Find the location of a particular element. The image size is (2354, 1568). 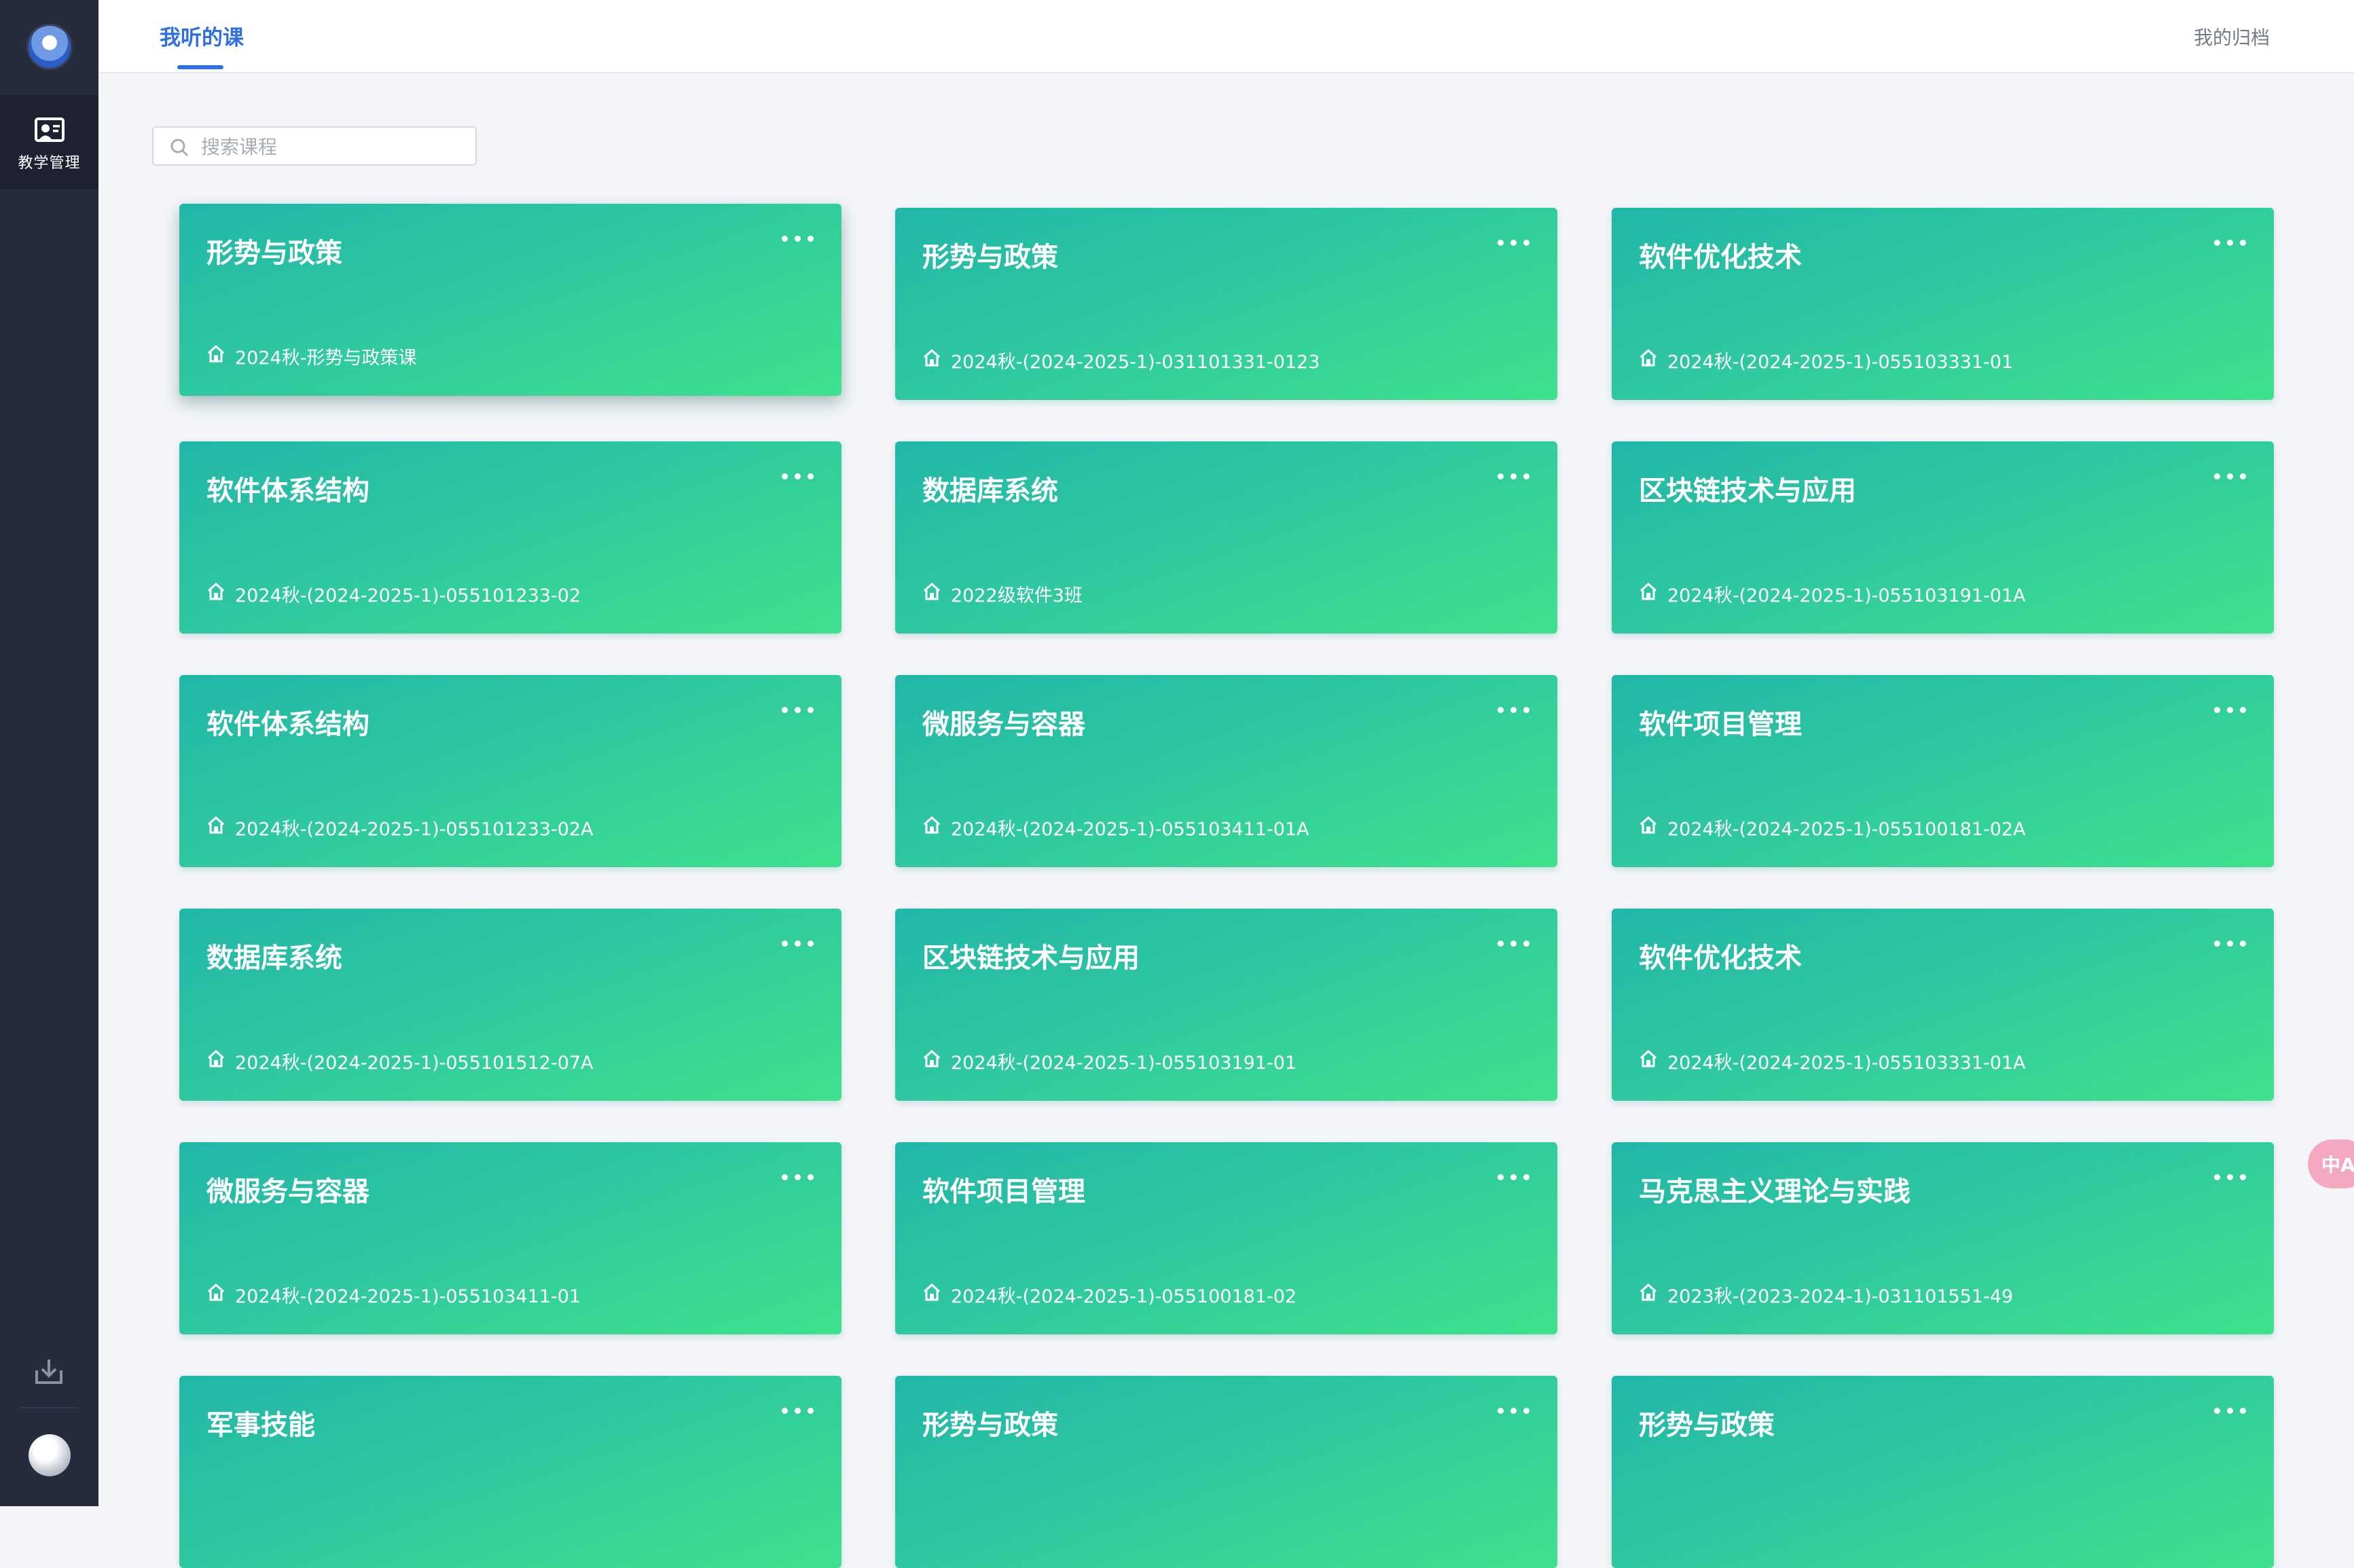

course-card: 军事技能 is located at coordinates (510, 1472).